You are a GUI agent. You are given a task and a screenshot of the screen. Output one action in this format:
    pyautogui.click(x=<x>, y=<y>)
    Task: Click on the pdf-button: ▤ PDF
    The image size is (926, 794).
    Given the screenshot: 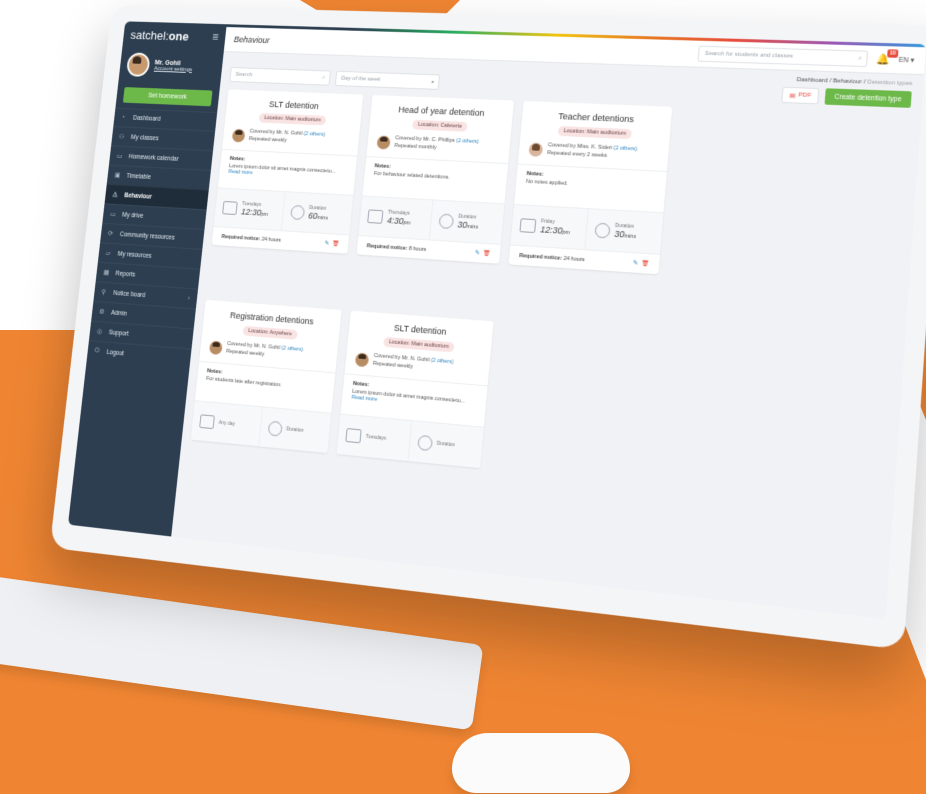 What is the action you would take?
    pyautogui.click(x=800, y=95)
    